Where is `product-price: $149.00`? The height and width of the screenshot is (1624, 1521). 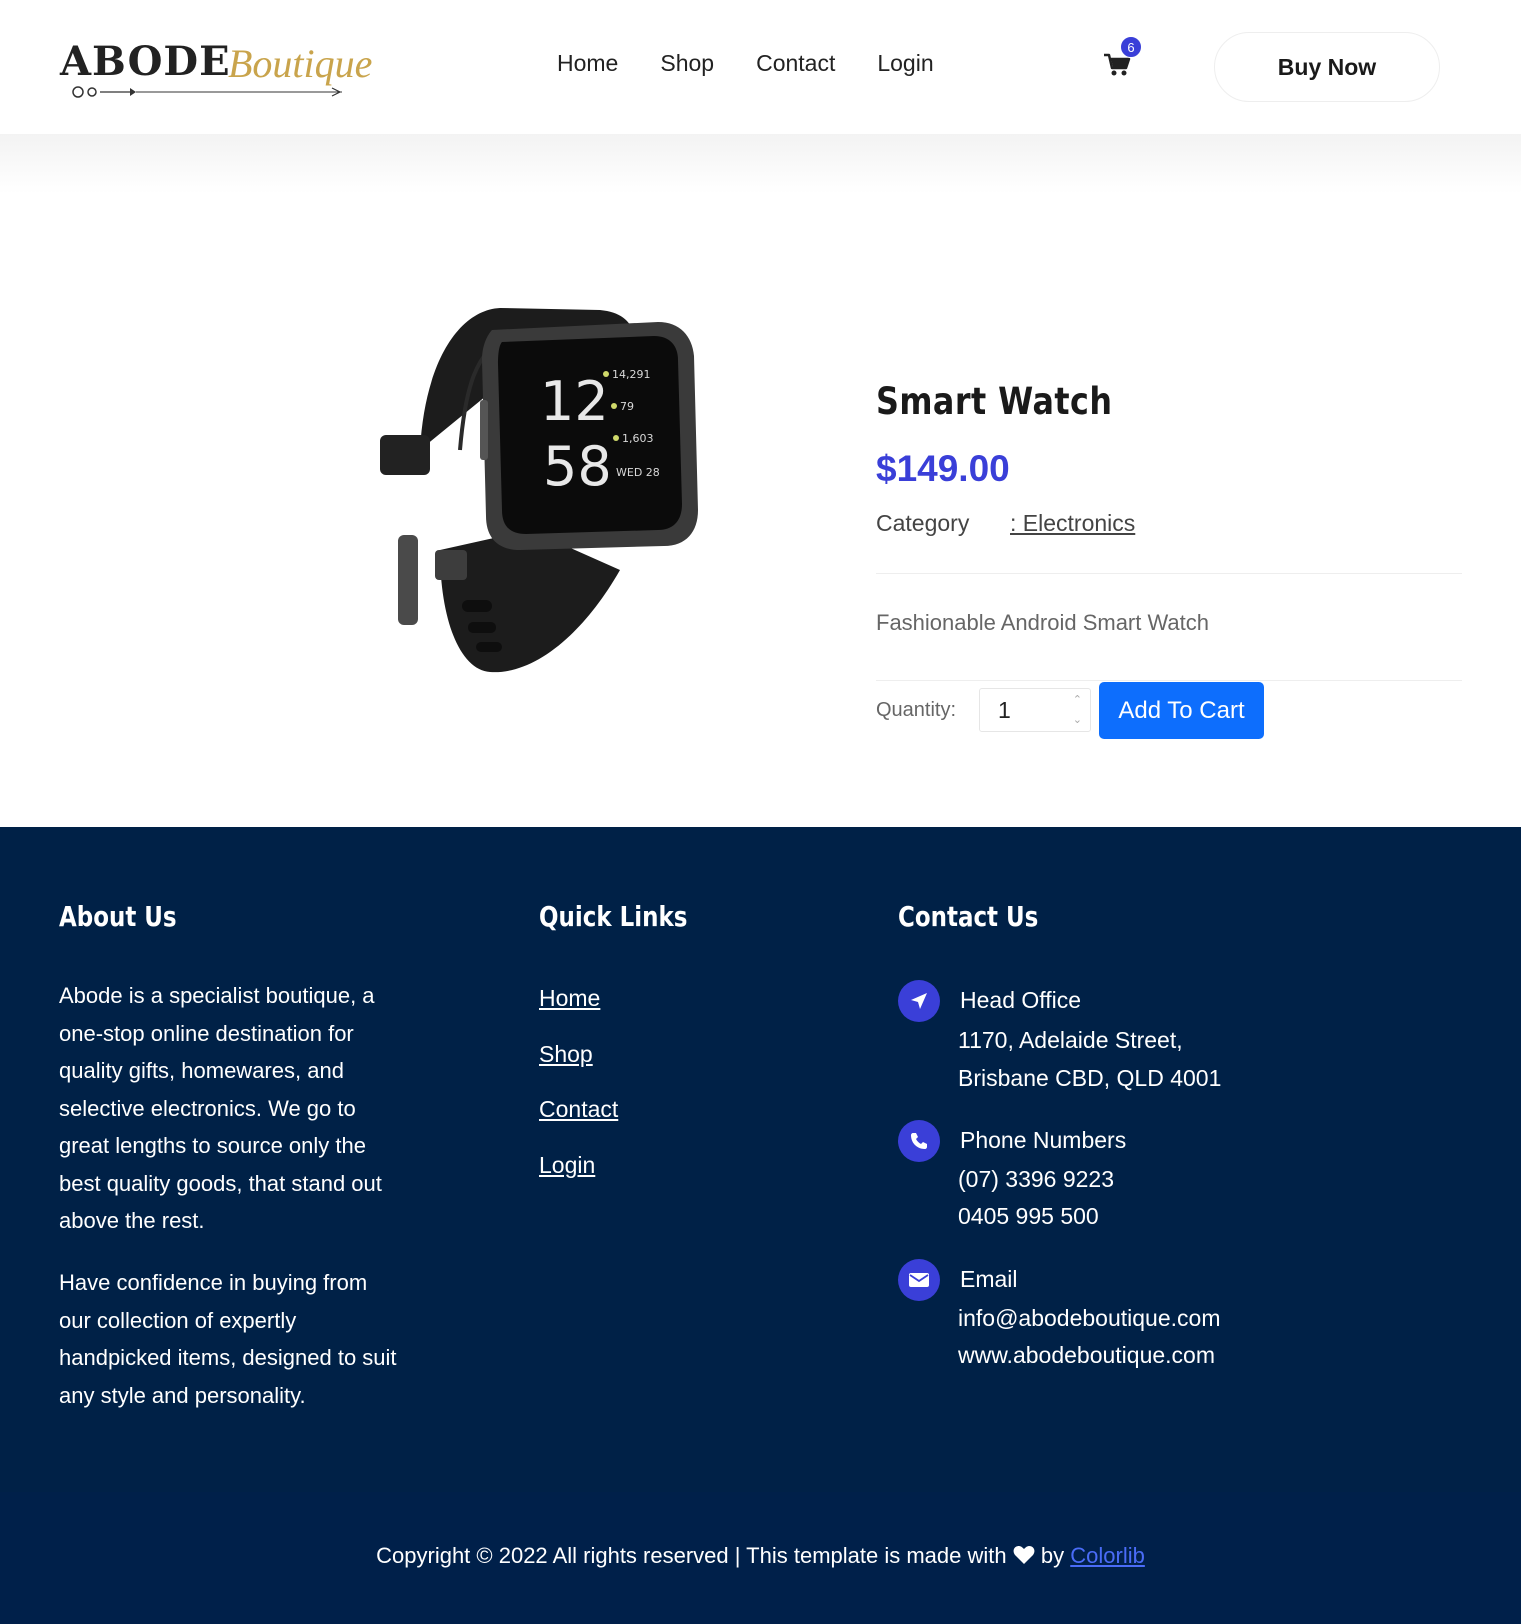 product-price: $149.00 is located at coordinates (943, 468).